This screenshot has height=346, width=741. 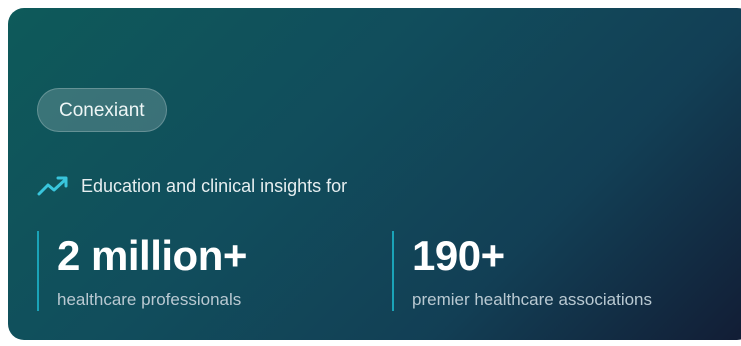 I want to click on stat-professionals: 2 million+ healthcare professionals, so click(x=142, y=271).